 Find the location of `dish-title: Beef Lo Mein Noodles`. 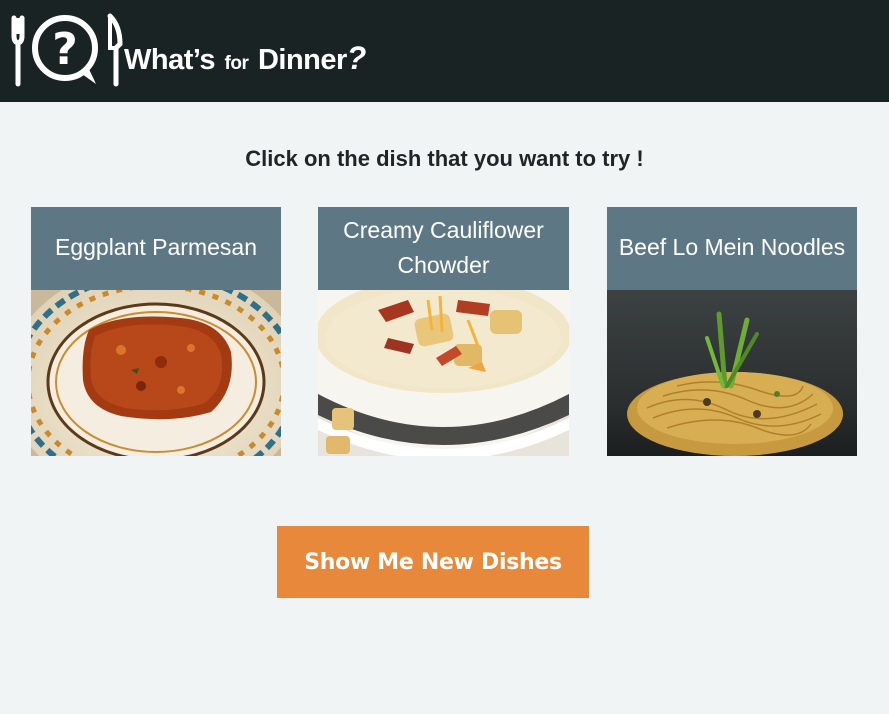

dish-title: Beef Lo Mein Noodles is located at coordinates (732, 248).